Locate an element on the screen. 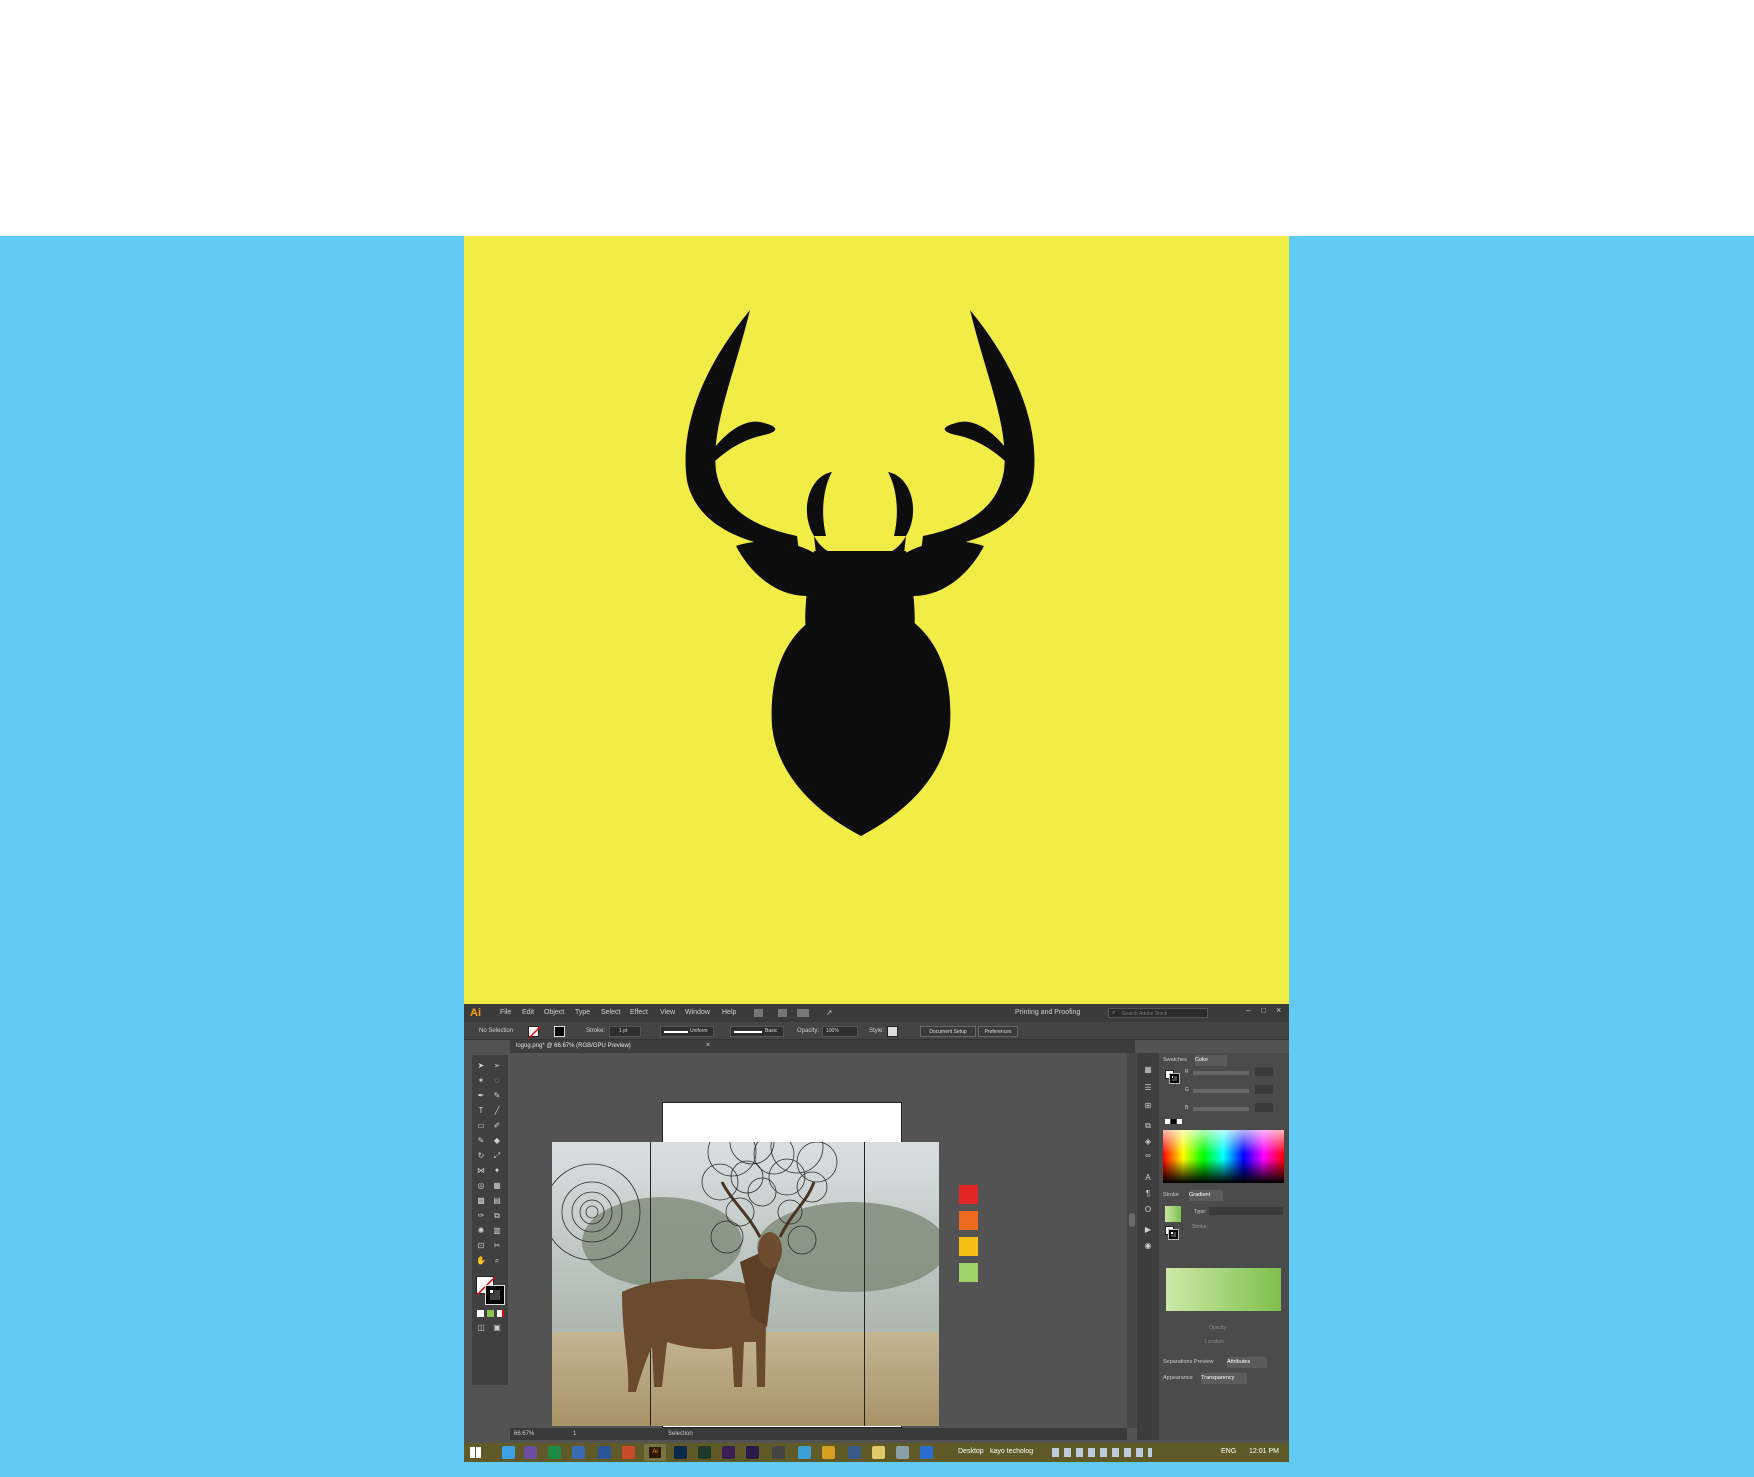  variable-width-profile: Uniform is located at coordinates (687, 1031).